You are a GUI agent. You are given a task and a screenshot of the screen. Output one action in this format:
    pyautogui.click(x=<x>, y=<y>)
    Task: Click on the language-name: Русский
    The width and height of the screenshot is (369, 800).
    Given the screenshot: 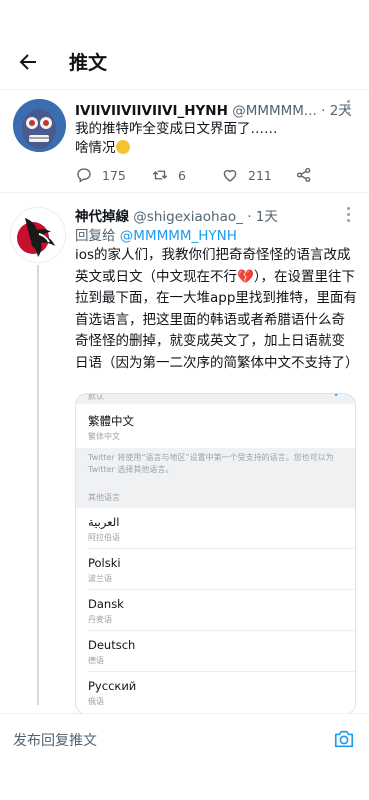 What is the action you would take?
    pyautogui.click(x=112, y=686)
    